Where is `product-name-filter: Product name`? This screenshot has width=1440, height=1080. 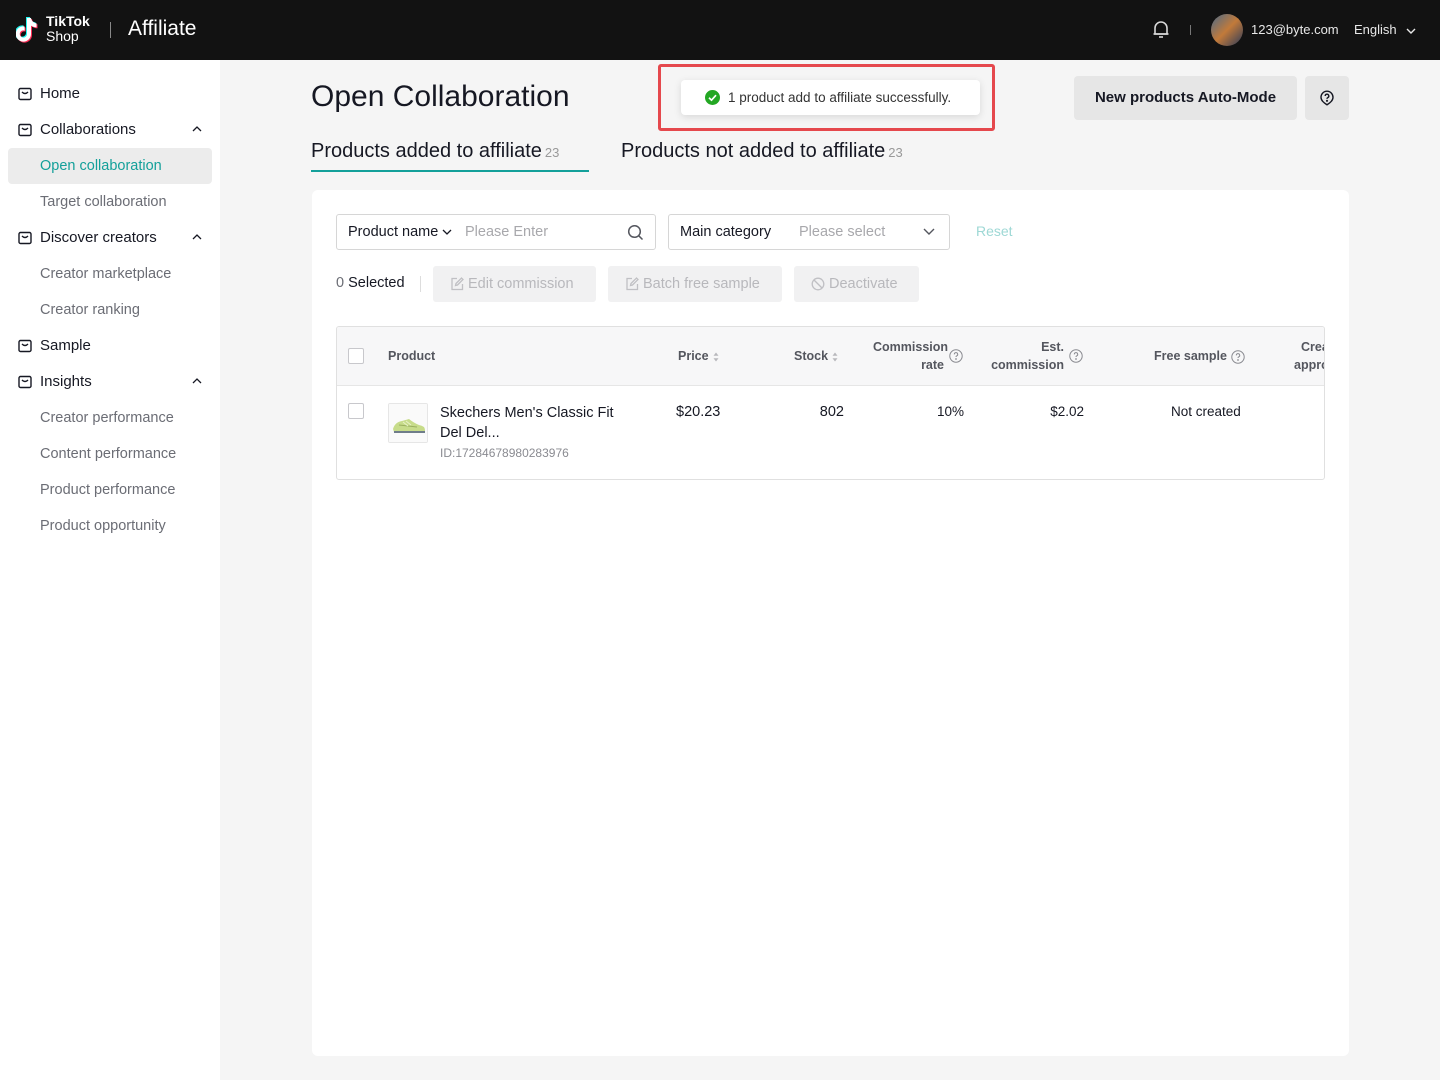 product-name-filter: Product name is located at coordinates (496, 232).